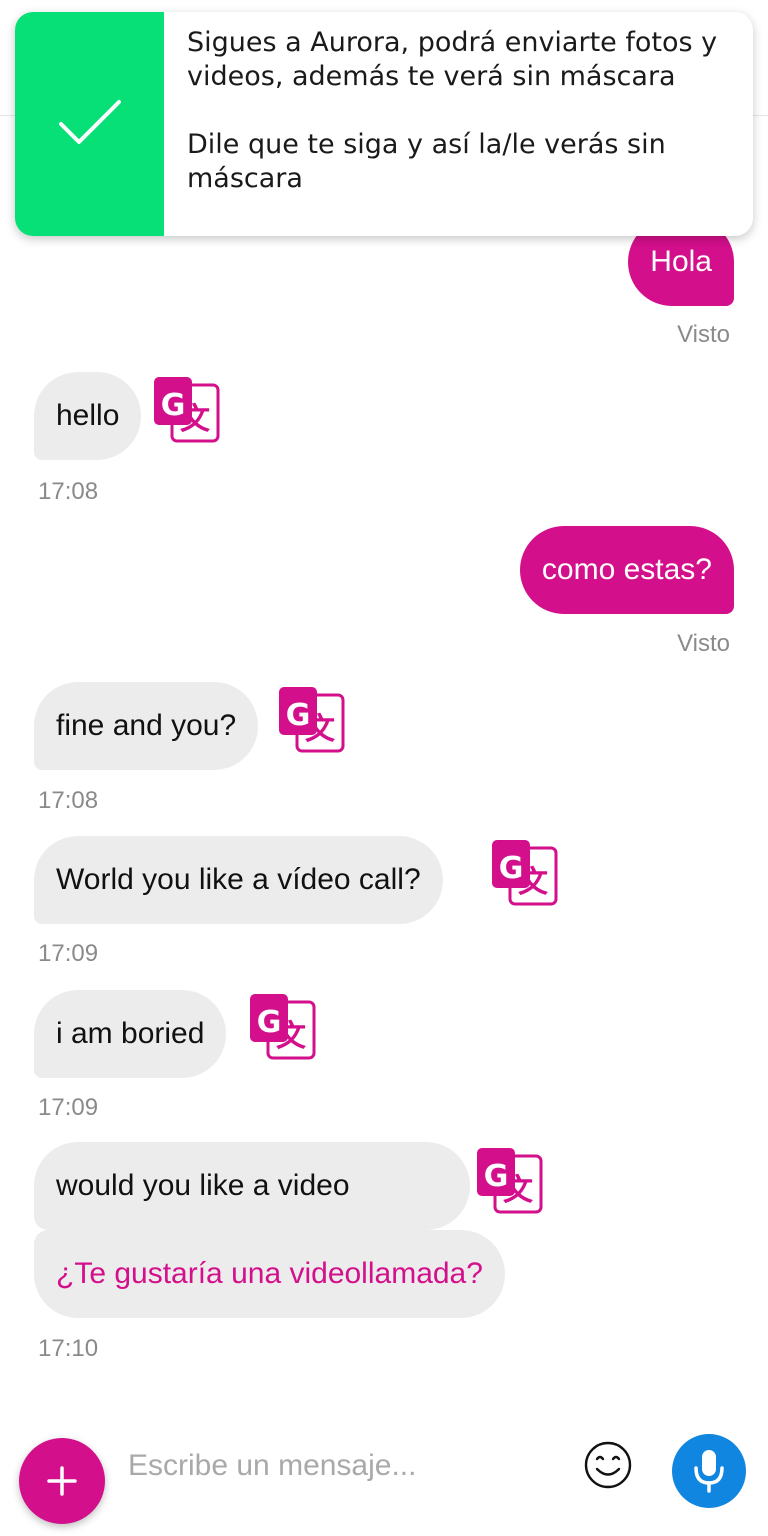 The height and width of the screenshot is (1536, 768). I want to click on incoming-message-bubble: fine and you?, so click(146, 726).